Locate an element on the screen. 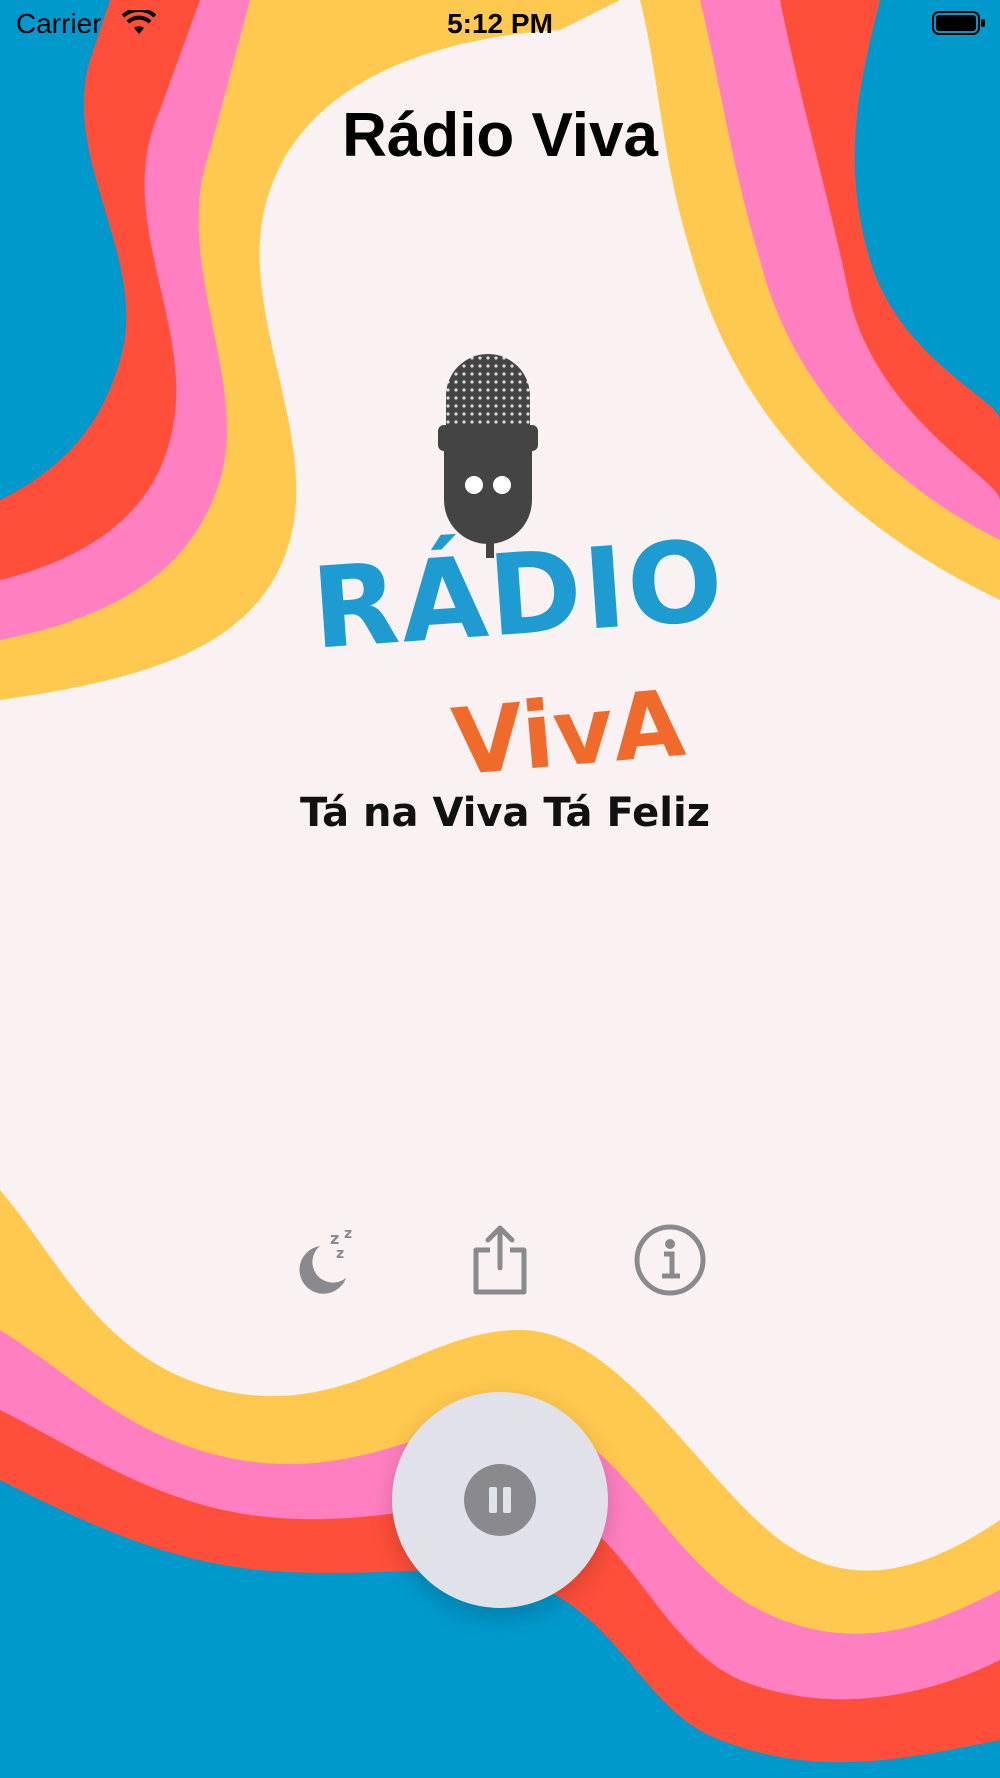  pause-icon is located at coordinates (500, 1500).